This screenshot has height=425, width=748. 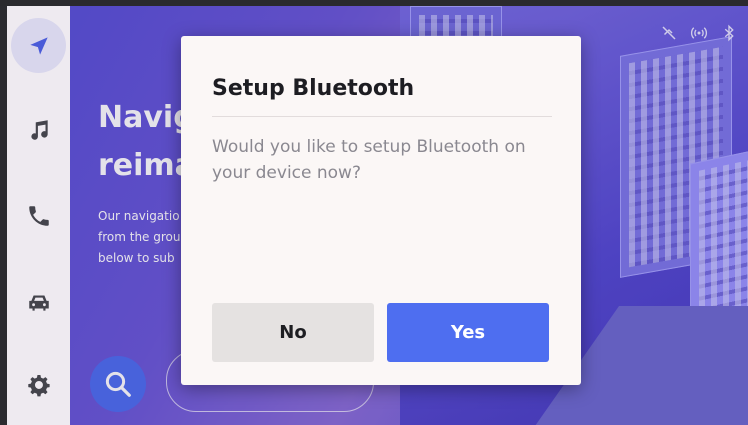 I want to click on sidebar-item-phone, so click(x=38, y=215).